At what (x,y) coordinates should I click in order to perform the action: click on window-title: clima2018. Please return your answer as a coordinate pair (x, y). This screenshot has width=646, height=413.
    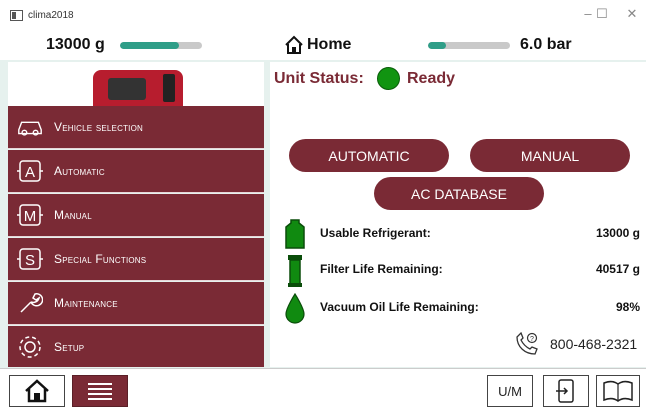
    Looking at the image, I should click on (51, 15).